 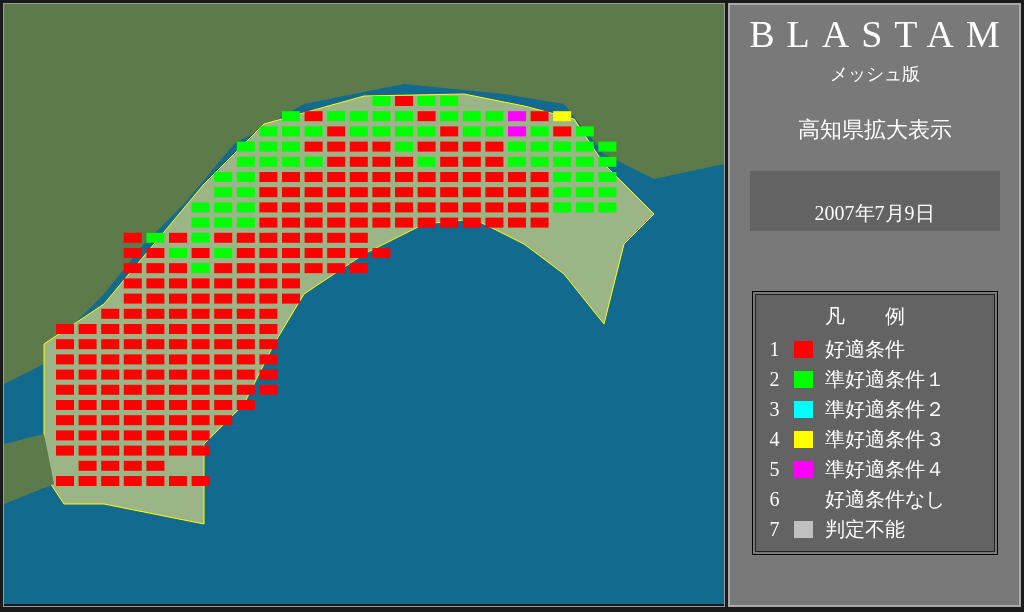 What do you see at coordinates (775, 469) in the screenshot?
I see `legend-number: 5` at bounding box center [775, 469].